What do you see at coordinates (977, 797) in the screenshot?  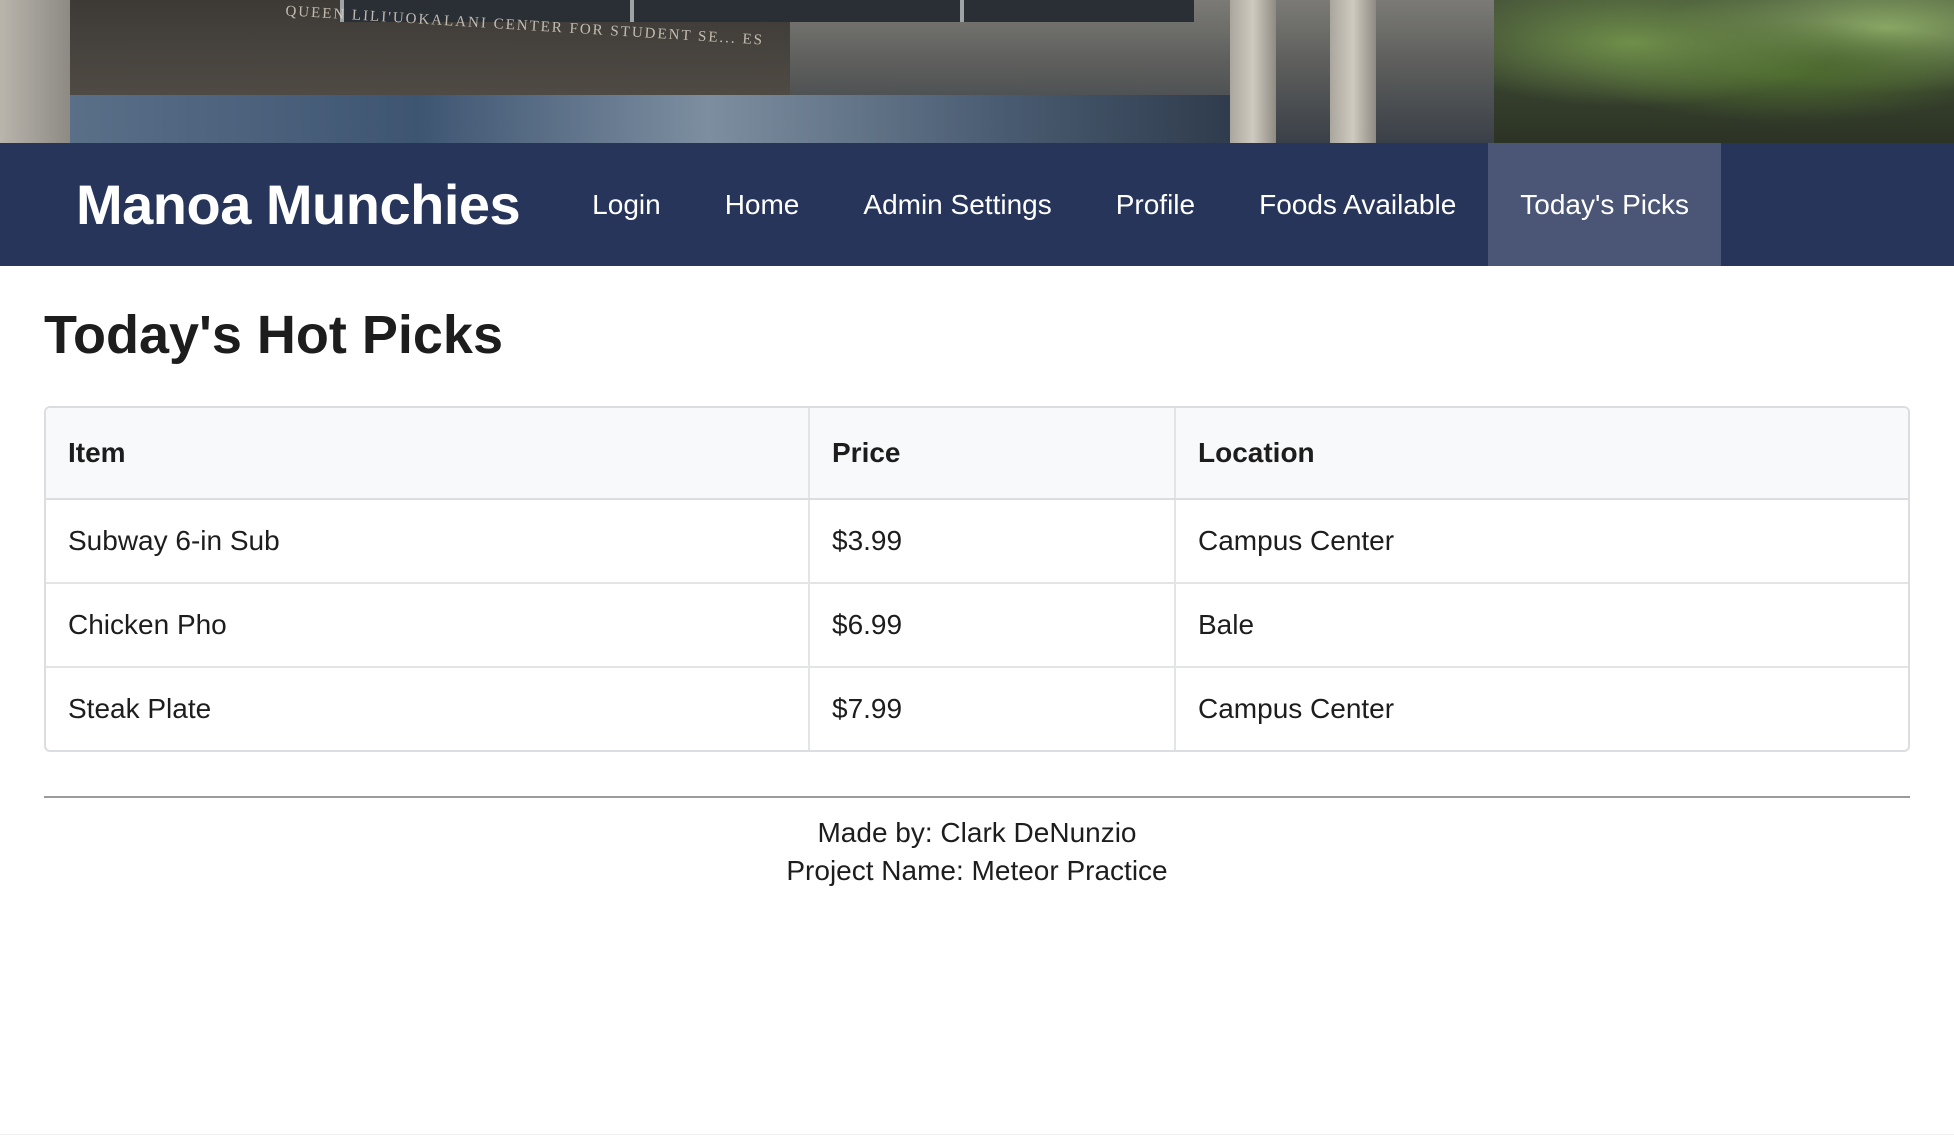 I see `footer-divider` at bounding box center [977, 797].